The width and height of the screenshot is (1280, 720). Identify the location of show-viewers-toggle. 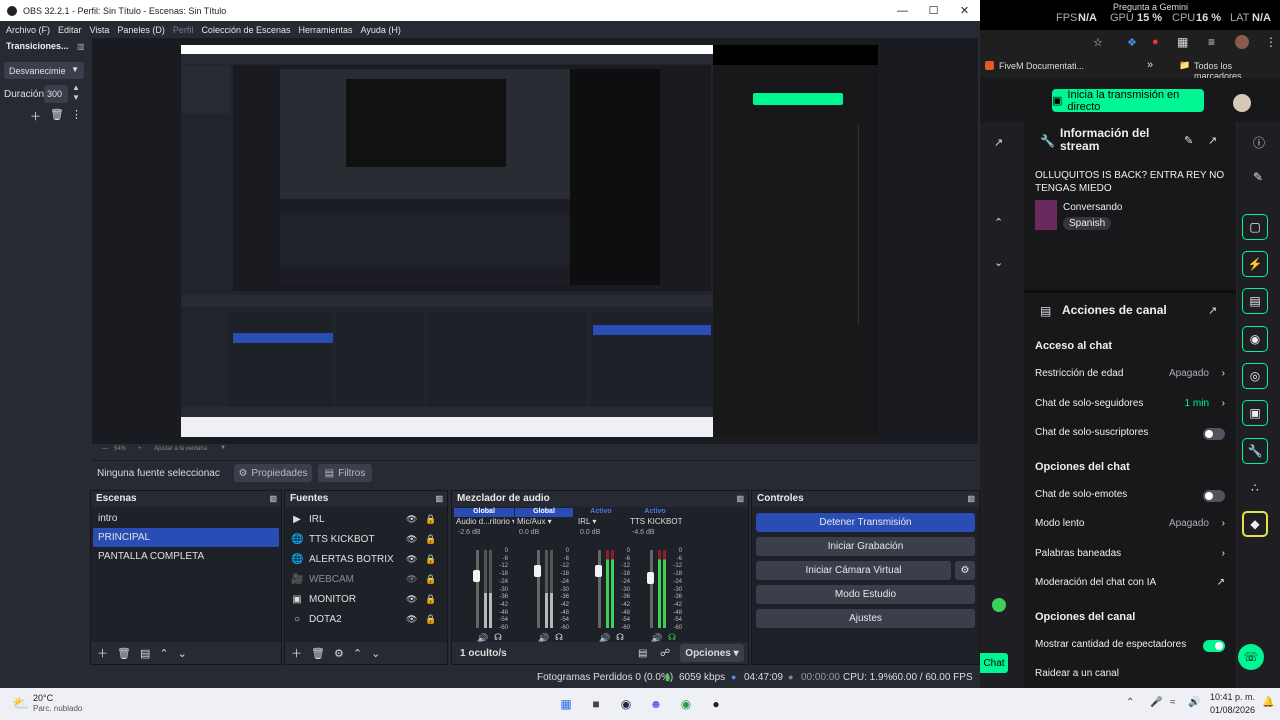
(1214, 646).